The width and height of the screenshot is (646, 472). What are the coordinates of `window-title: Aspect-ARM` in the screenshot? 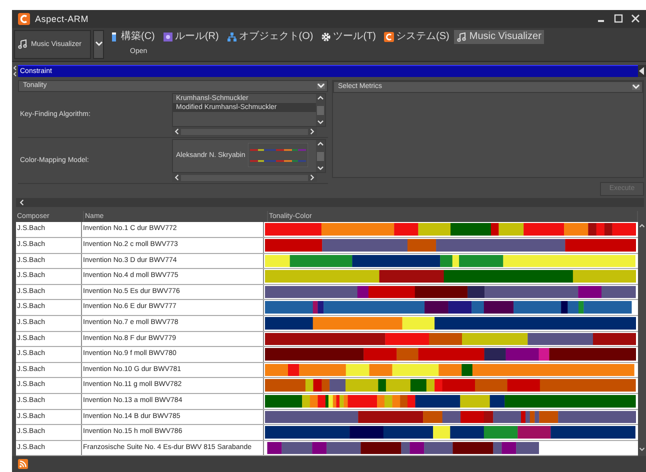 It's located at (62, 19).